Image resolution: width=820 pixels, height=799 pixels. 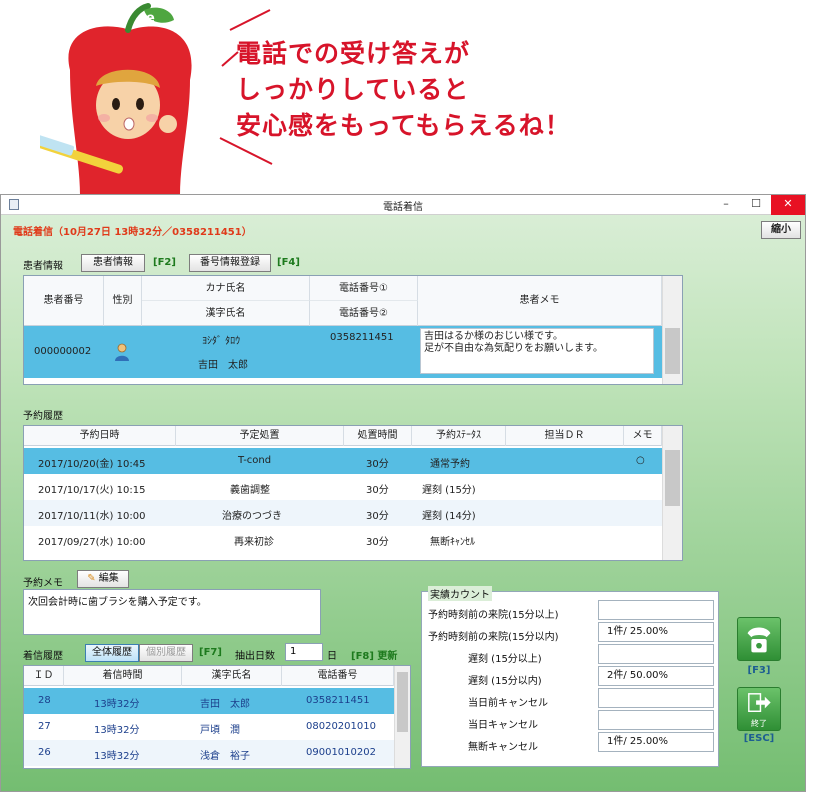 What do you see at coordinates (122, 352) in the screenshot?
I see `male-patient-icon` at bounding box center [122, 352].